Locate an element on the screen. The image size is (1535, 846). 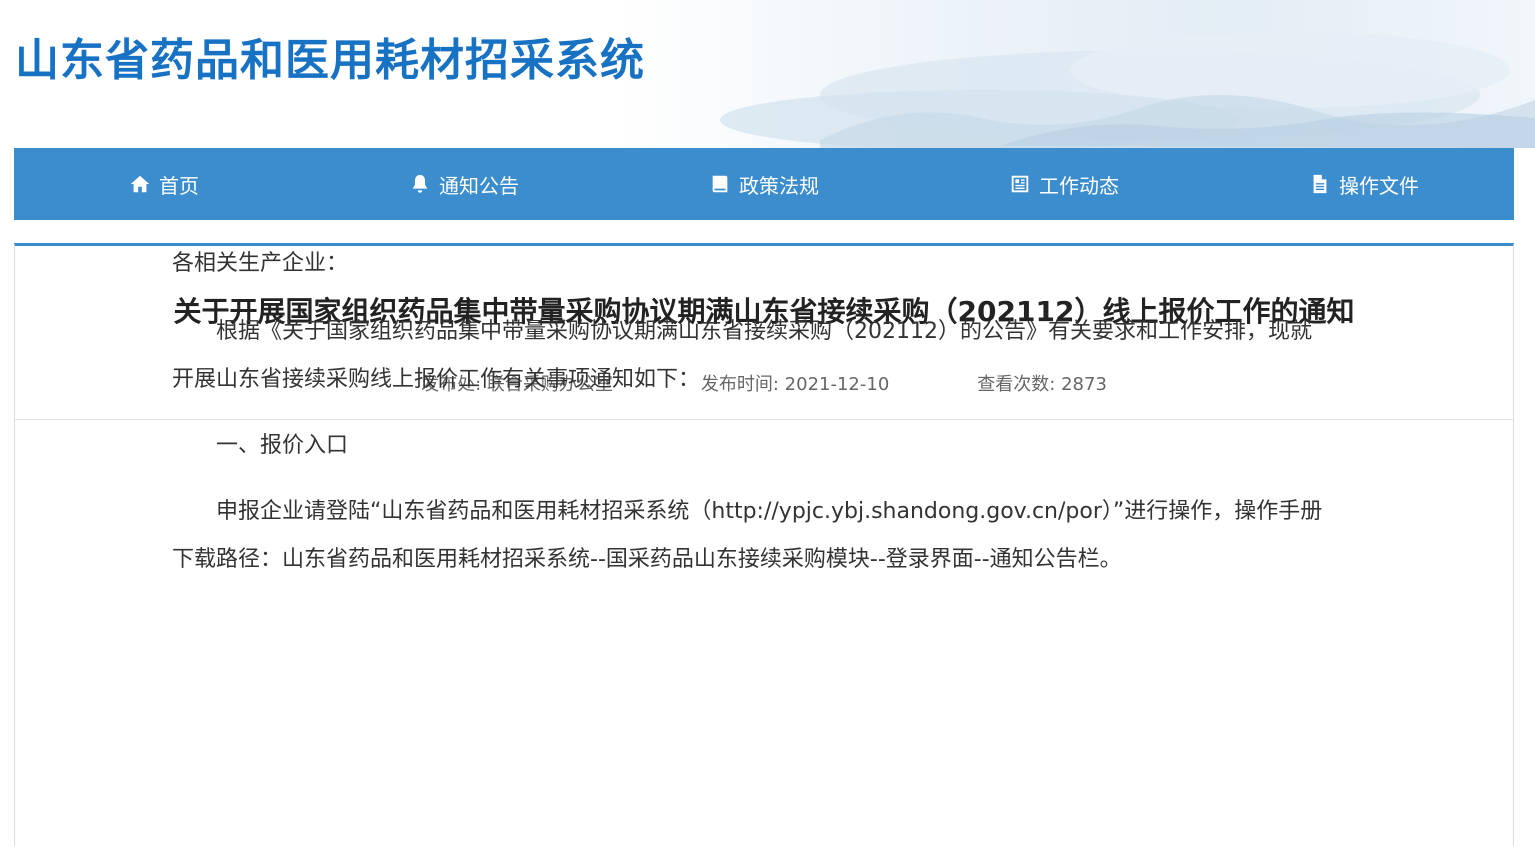
nav-item-label: 通知公告 is located at coordinates (479, 185).